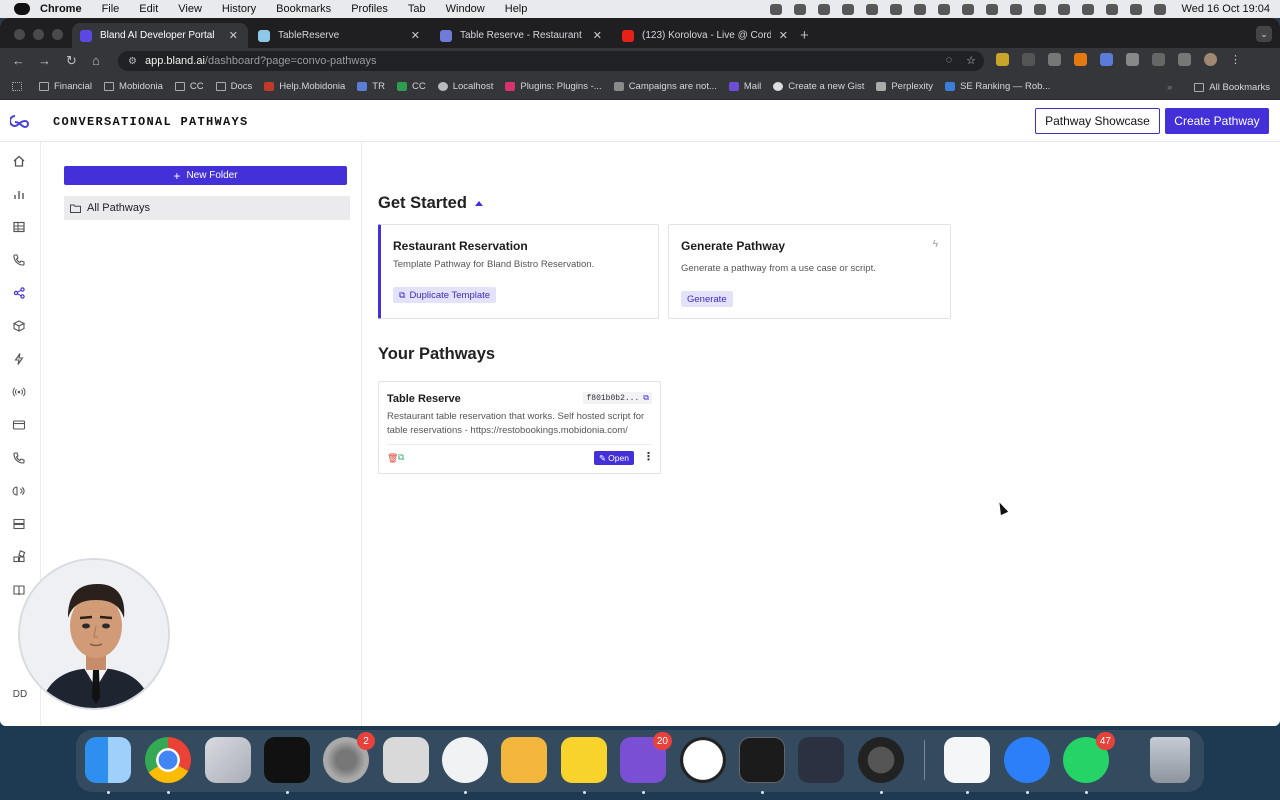  Describe the element at coordinates (1184, 59) in the screenshot. I see `downloads-icon` at that location.